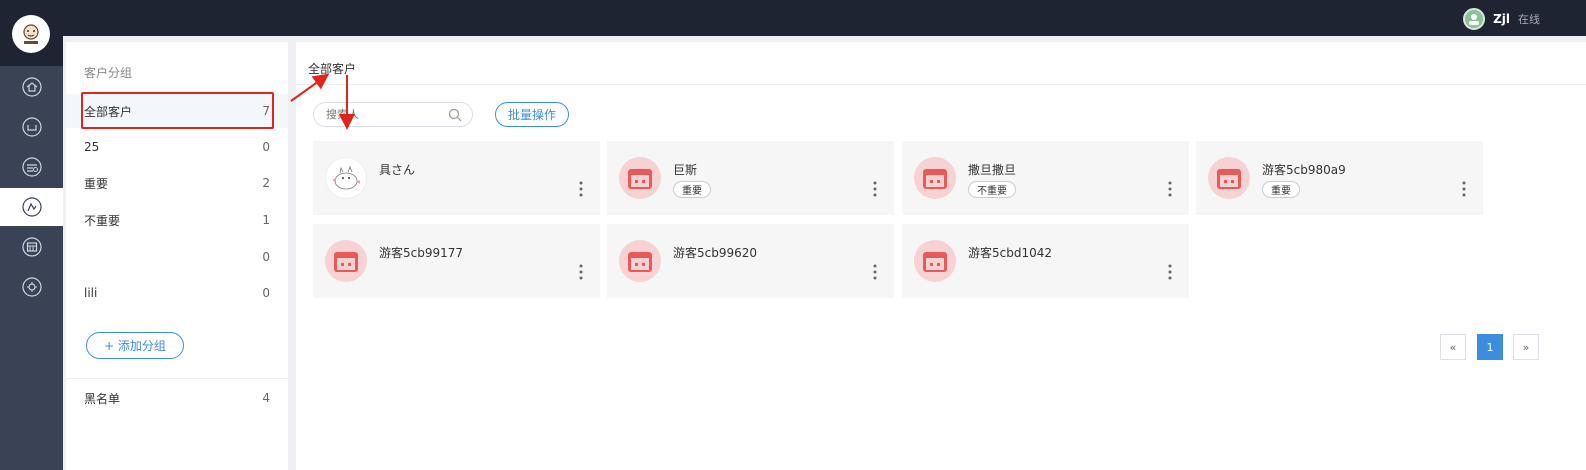  Describe the element at coordinates (266, 111) in the screenshot. I see `group-count: 7` at that location.